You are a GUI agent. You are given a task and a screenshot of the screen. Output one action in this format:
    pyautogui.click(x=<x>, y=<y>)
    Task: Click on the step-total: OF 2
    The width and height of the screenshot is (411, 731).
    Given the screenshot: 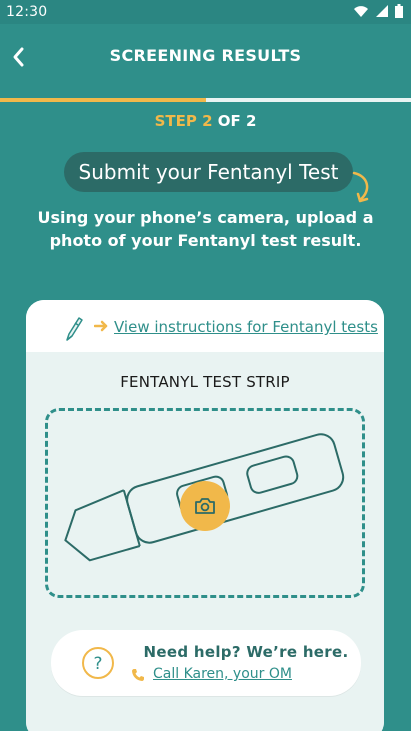 What is the action you would take?
    pyautogui.click(x=234, y=121)
    